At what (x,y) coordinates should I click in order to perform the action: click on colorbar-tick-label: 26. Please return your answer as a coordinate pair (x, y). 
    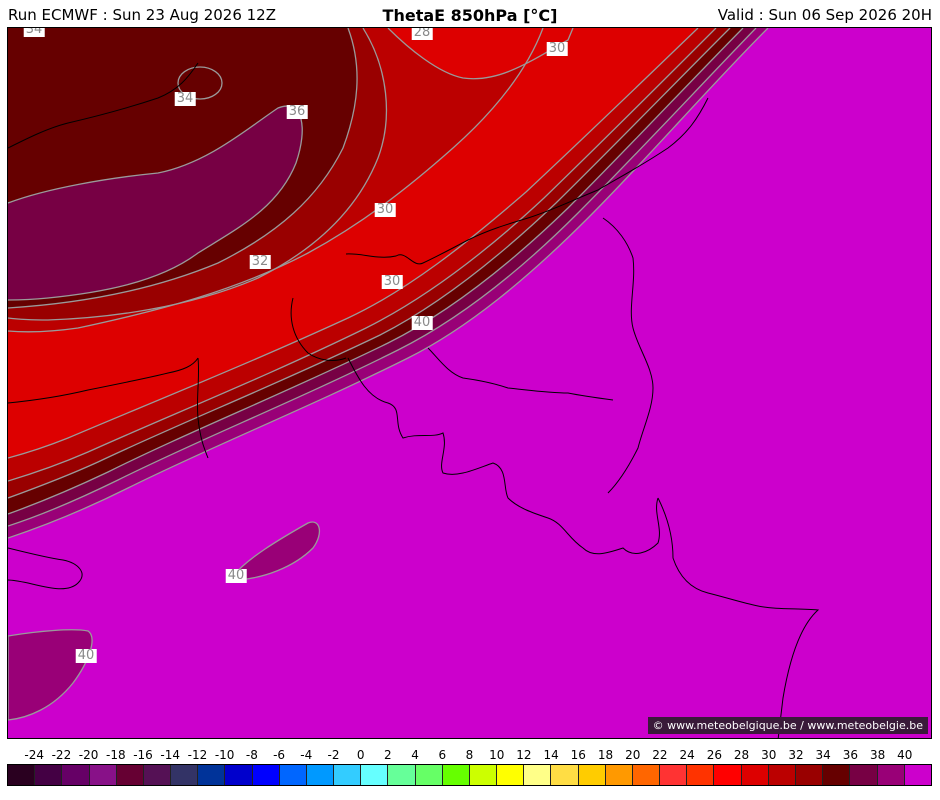
    Looking at the image, I should click on (714, 755).